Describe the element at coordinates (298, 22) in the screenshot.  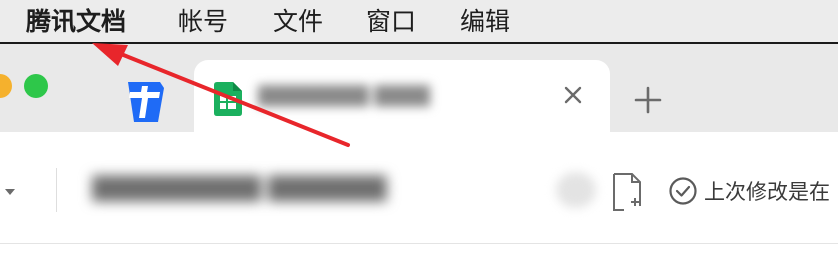
I see `menu-file: 文件` at that location.